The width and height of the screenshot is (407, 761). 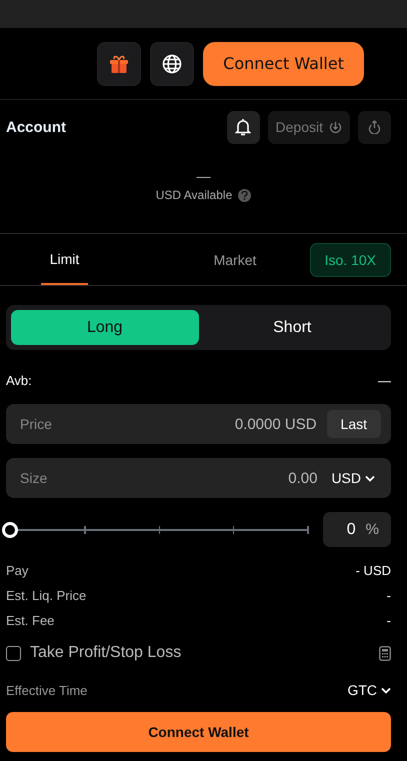 I want to click on upload-icon, so click(x=374, y=127).